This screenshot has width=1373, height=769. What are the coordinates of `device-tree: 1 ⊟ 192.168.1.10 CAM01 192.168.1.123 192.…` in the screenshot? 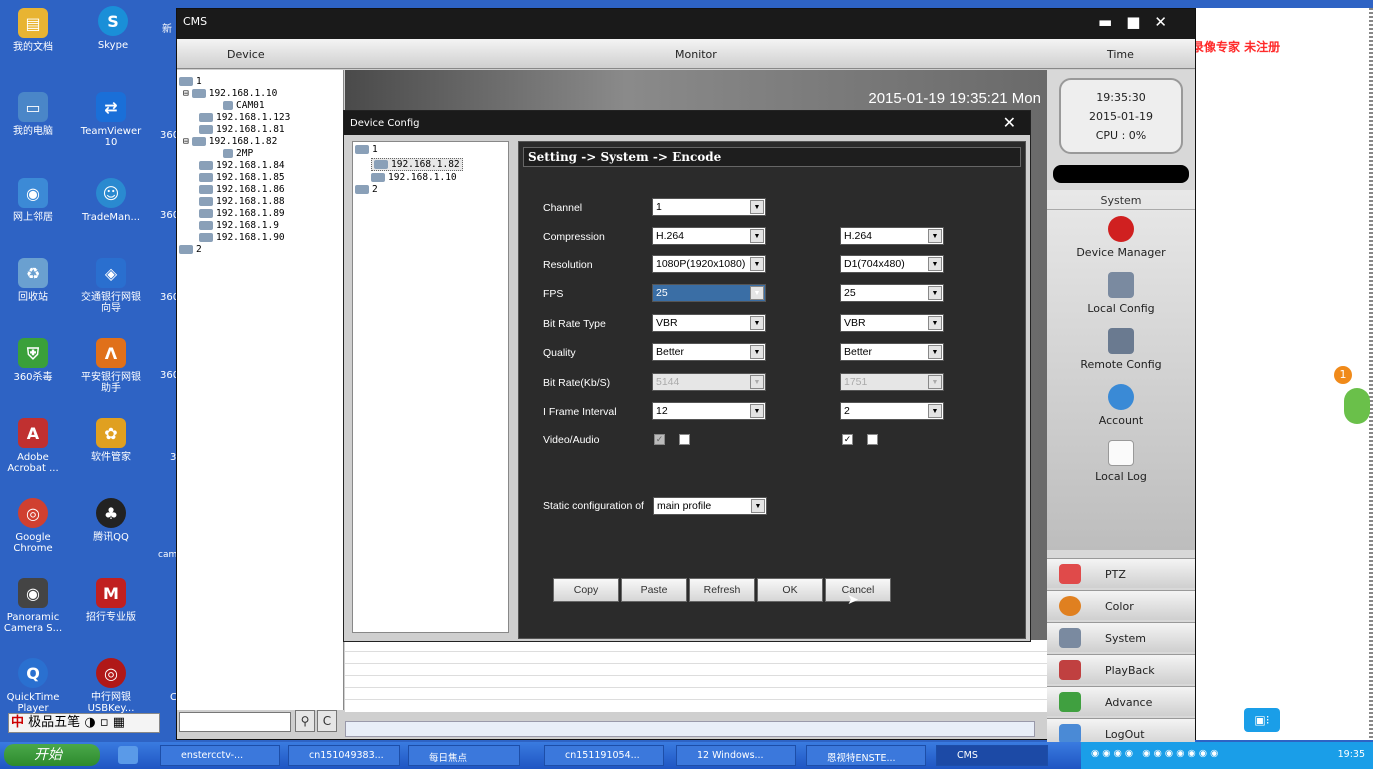 It's located at (260, 390).